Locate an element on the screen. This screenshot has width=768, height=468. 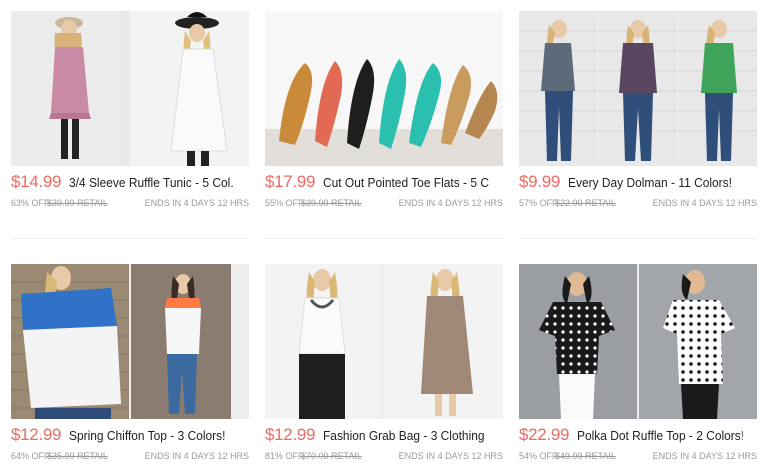
product-price: $17.99 is located at coordinates (290, 181).